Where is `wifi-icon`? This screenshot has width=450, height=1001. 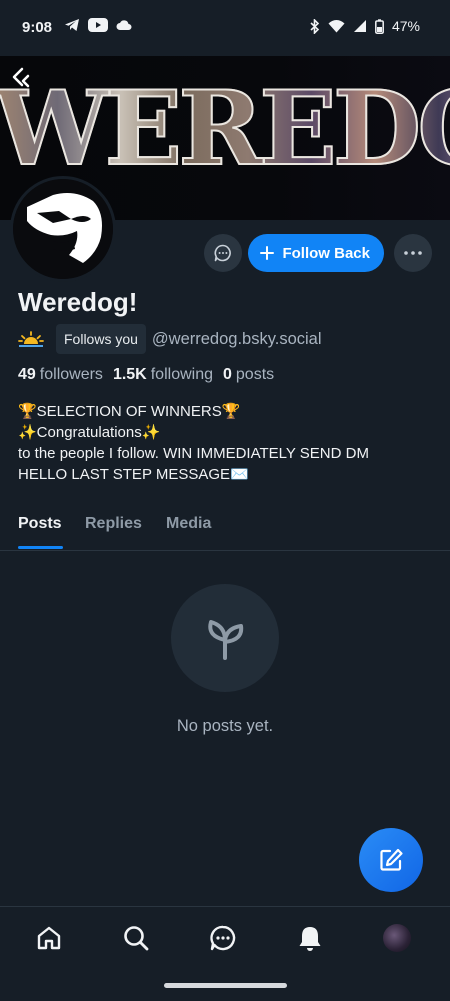
wifi-icon is located at coordinates (336, 26).